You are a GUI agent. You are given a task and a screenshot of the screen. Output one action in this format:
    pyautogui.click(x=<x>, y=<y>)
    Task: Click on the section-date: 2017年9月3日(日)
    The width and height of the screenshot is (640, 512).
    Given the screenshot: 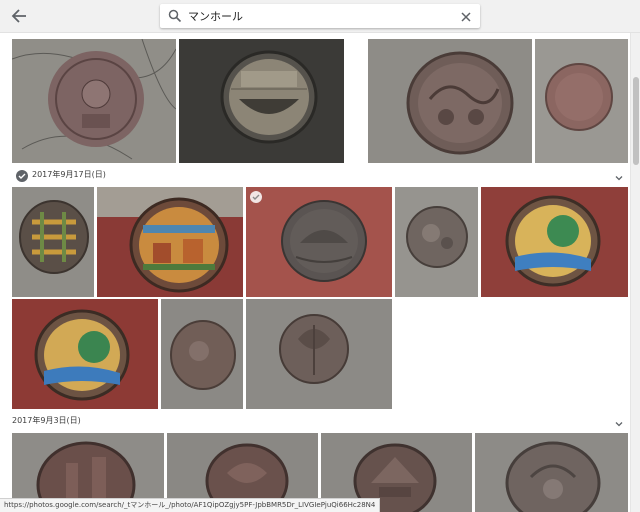 What is the action you would take?
    pyautogui.click(x=46, y=420)
    